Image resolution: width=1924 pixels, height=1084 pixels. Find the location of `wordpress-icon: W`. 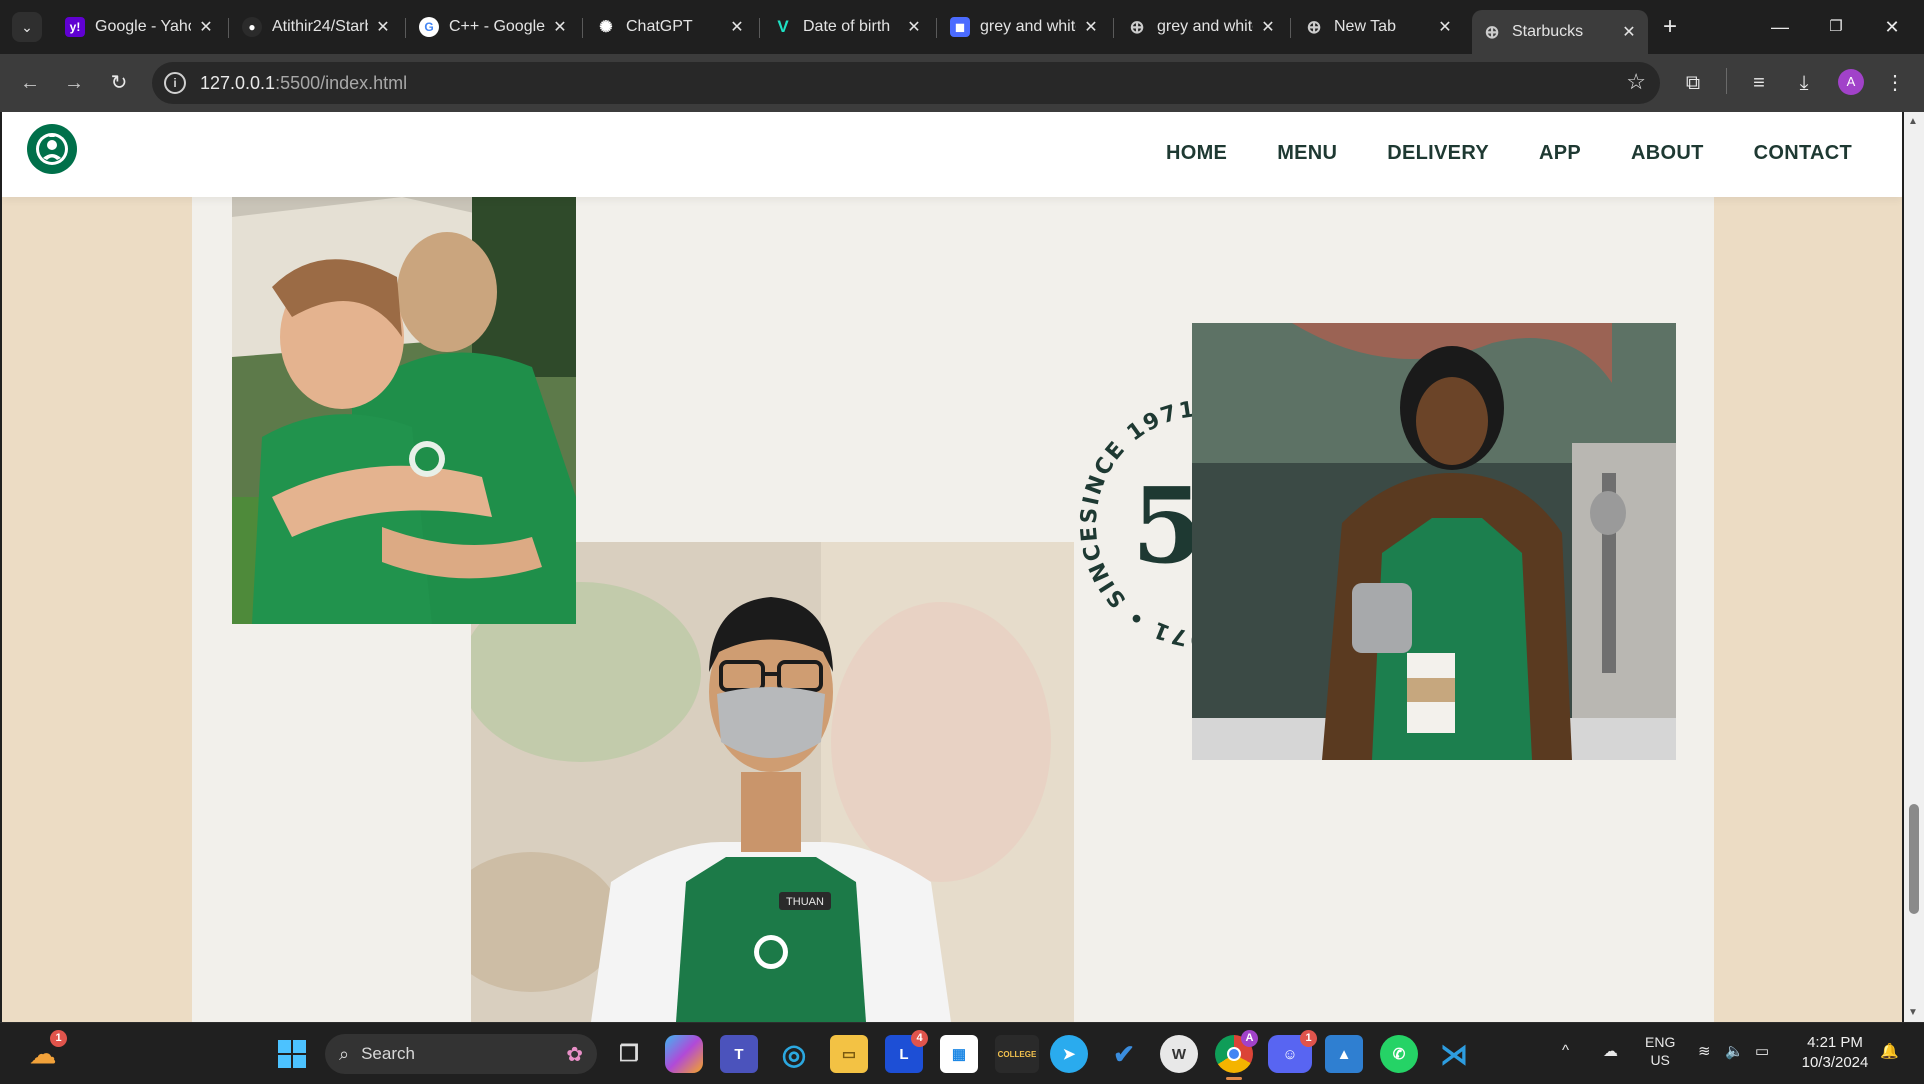

wordpress-icon: W is located at coordinates (1179, 1054).